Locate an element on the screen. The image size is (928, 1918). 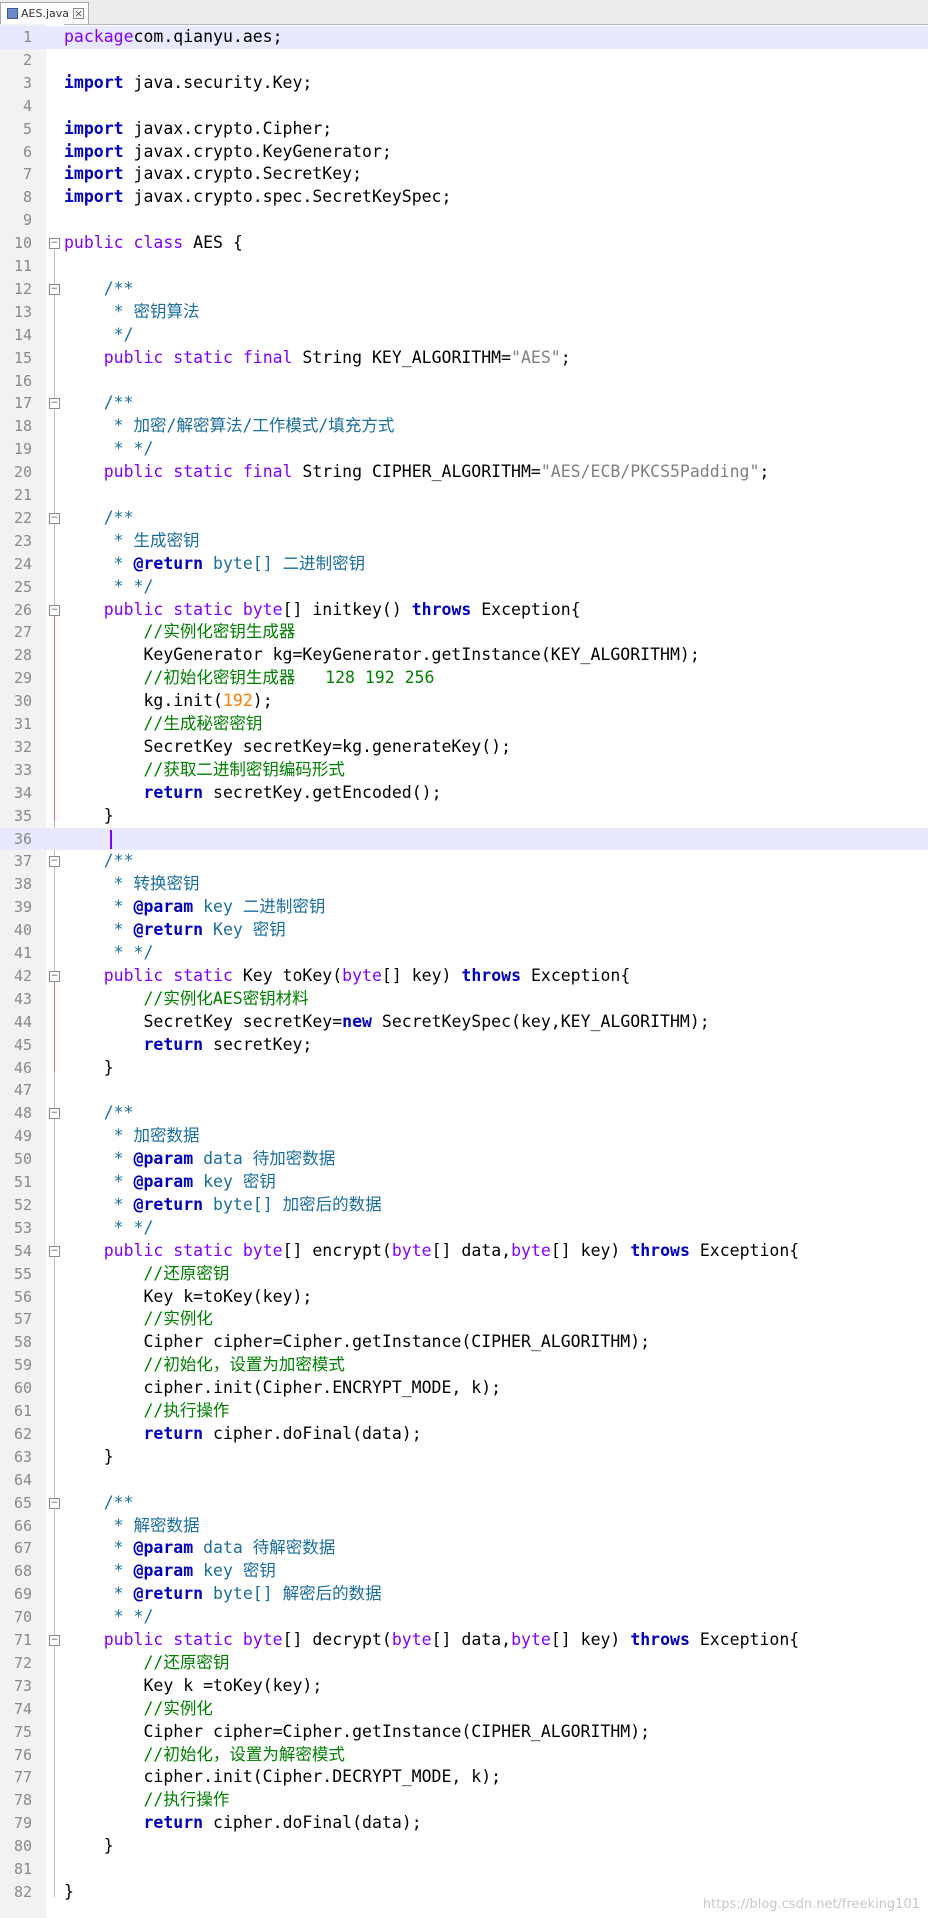
code-line: 8 import javax.crypto.spec.SecretKeySpec; is located at coordinates (464, 197).